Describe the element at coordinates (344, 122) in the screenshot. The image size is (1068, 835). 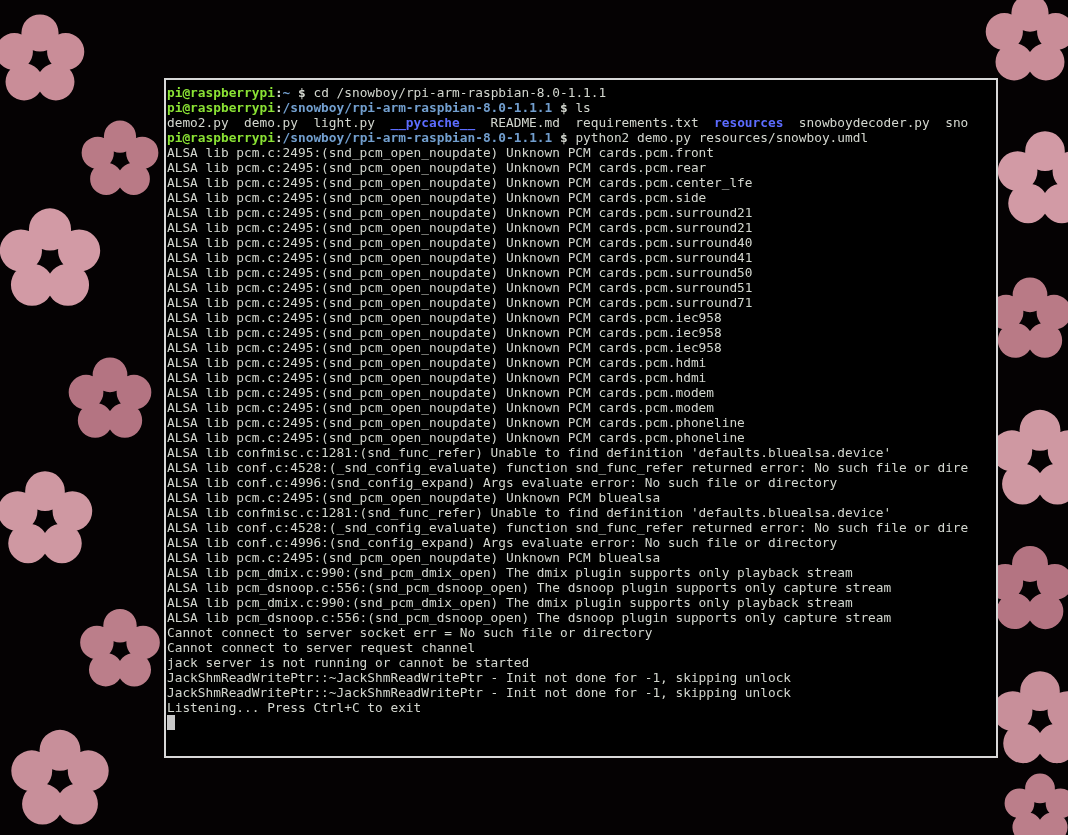
I see `file-name: light.py` at that location.